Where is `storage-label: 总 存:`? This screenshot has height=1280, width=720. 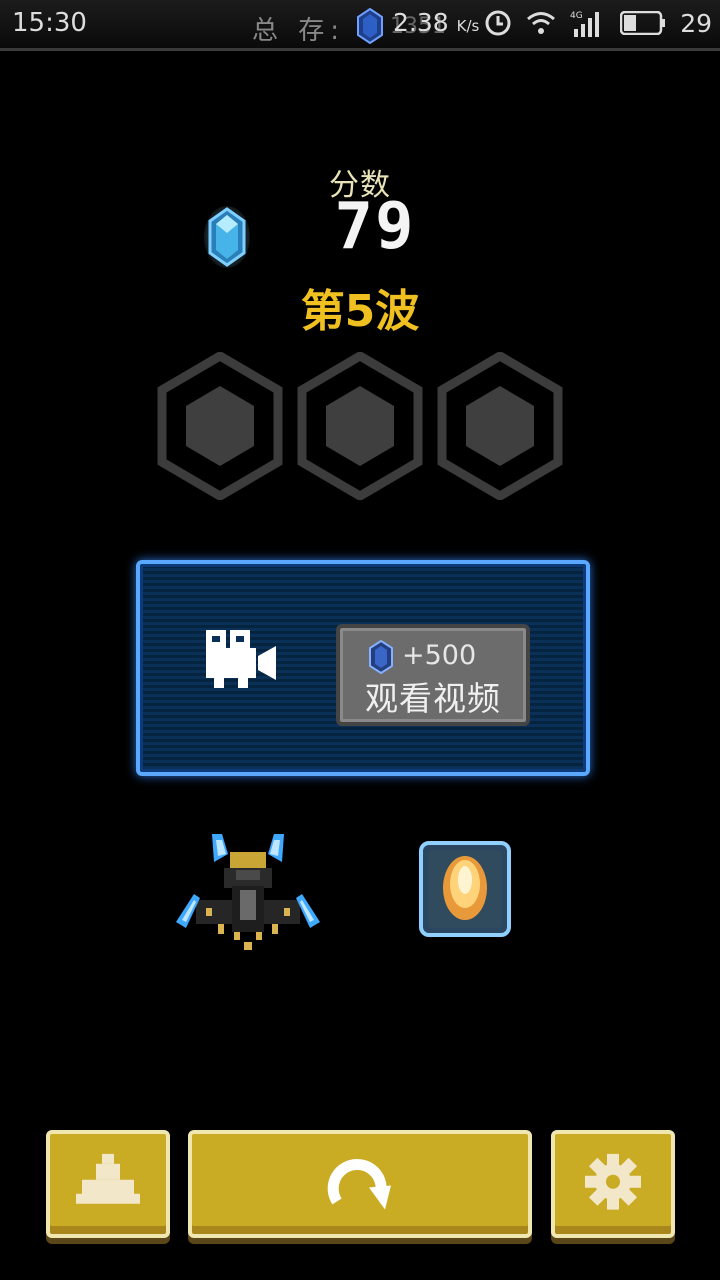 storage-label: 总 存: is located at coordinates (299, 31).